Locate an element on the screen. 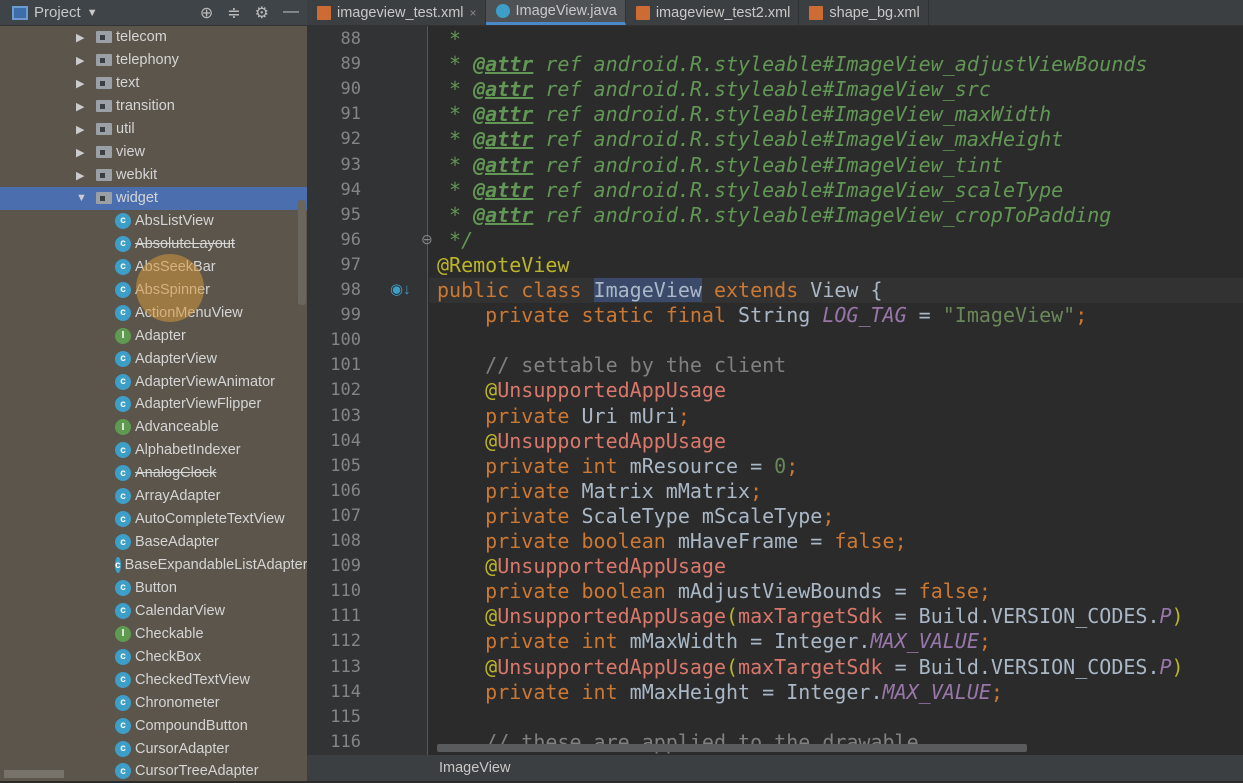  tree-class-item: c CheckedTextView is located at coordinates (153, 679).